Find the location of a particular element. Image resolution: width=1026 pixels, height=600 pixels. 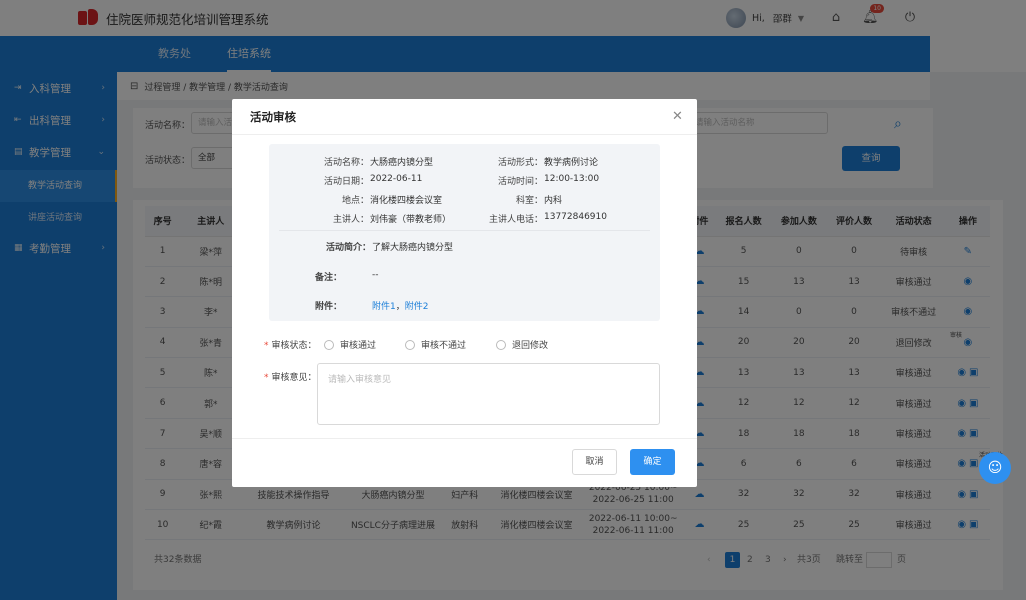

info-label: 地点： is located at coordinates (355, 201).